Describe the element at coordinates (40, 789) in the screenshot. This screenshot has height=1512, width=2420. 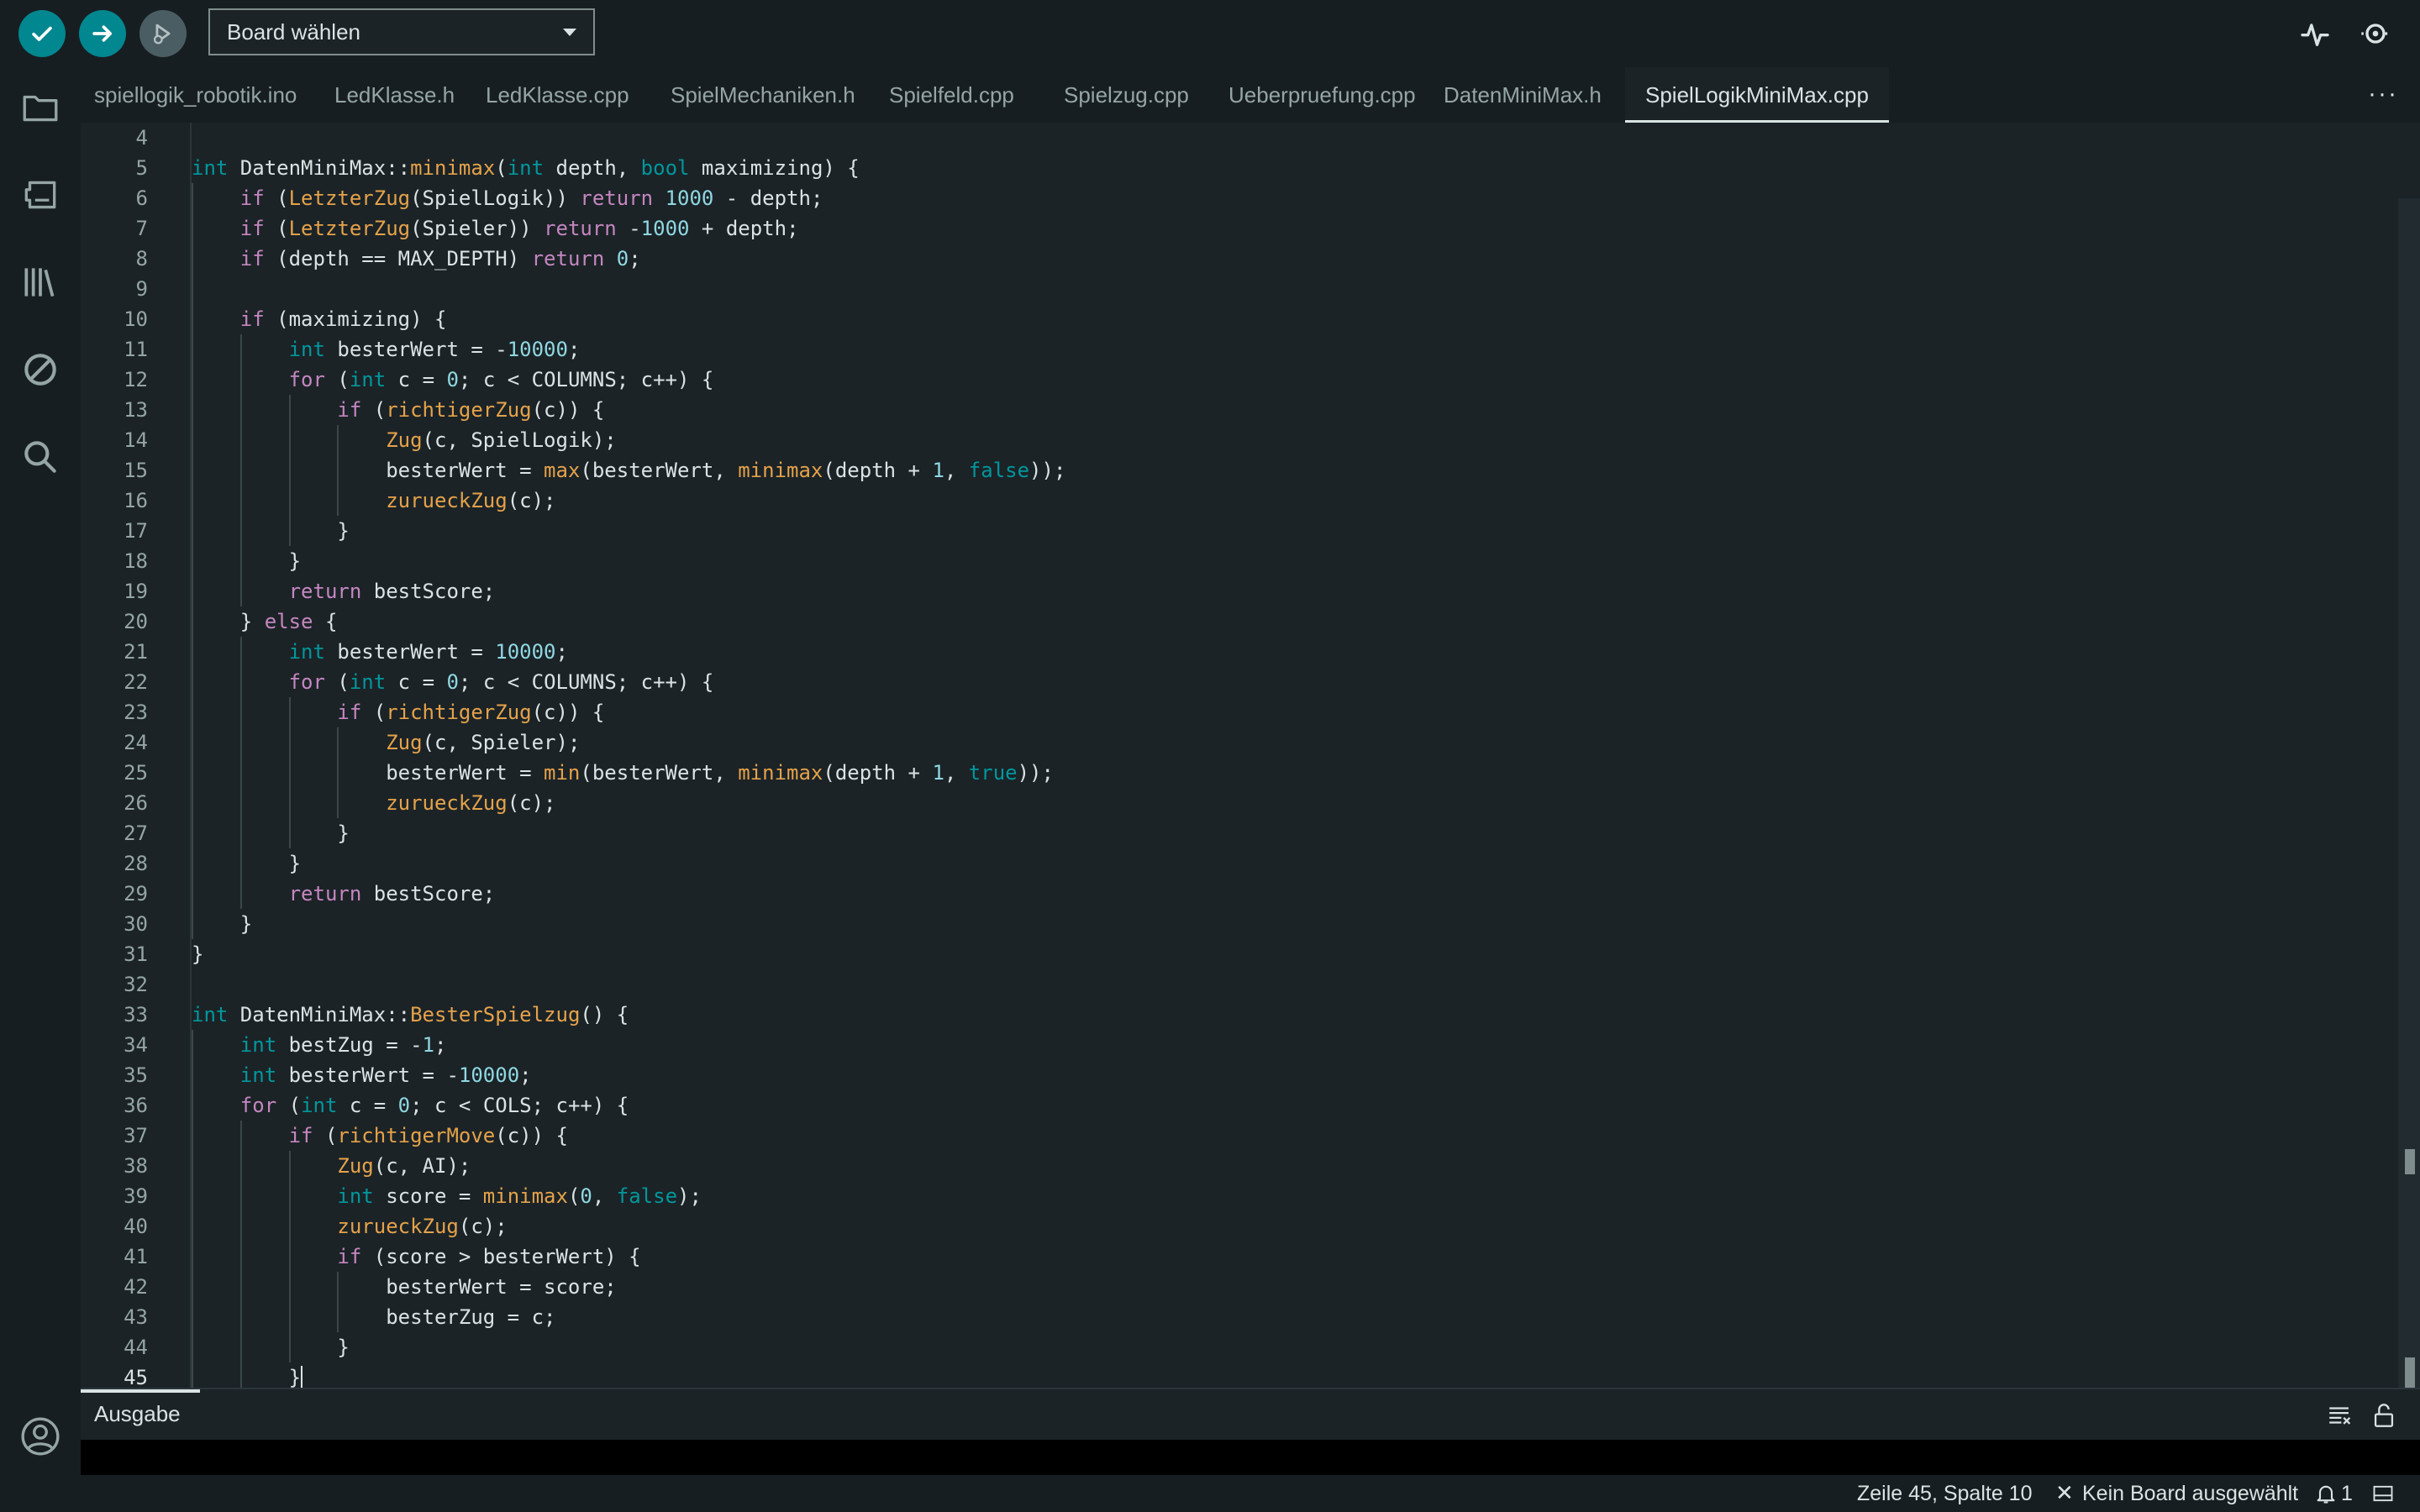
I see `activity-bar` at that location.